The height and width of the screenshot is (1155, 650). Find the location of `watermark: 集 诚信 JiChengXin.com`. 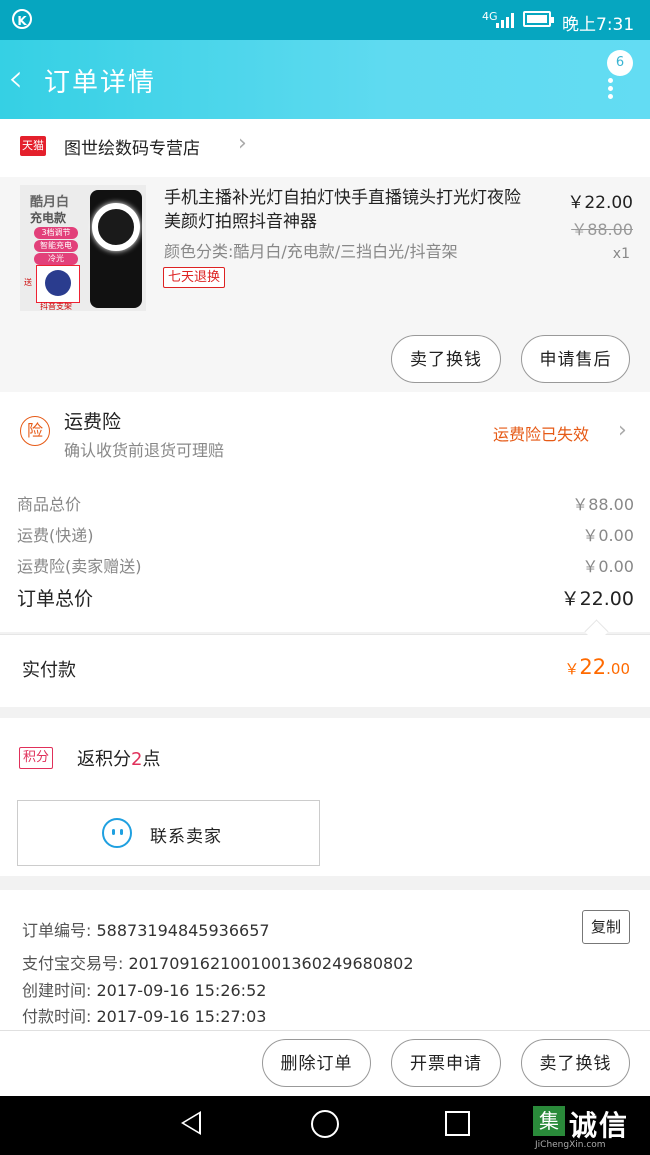

watermark: 集 诚信 JiChengXin.com is located at coordinates (590, 1128).